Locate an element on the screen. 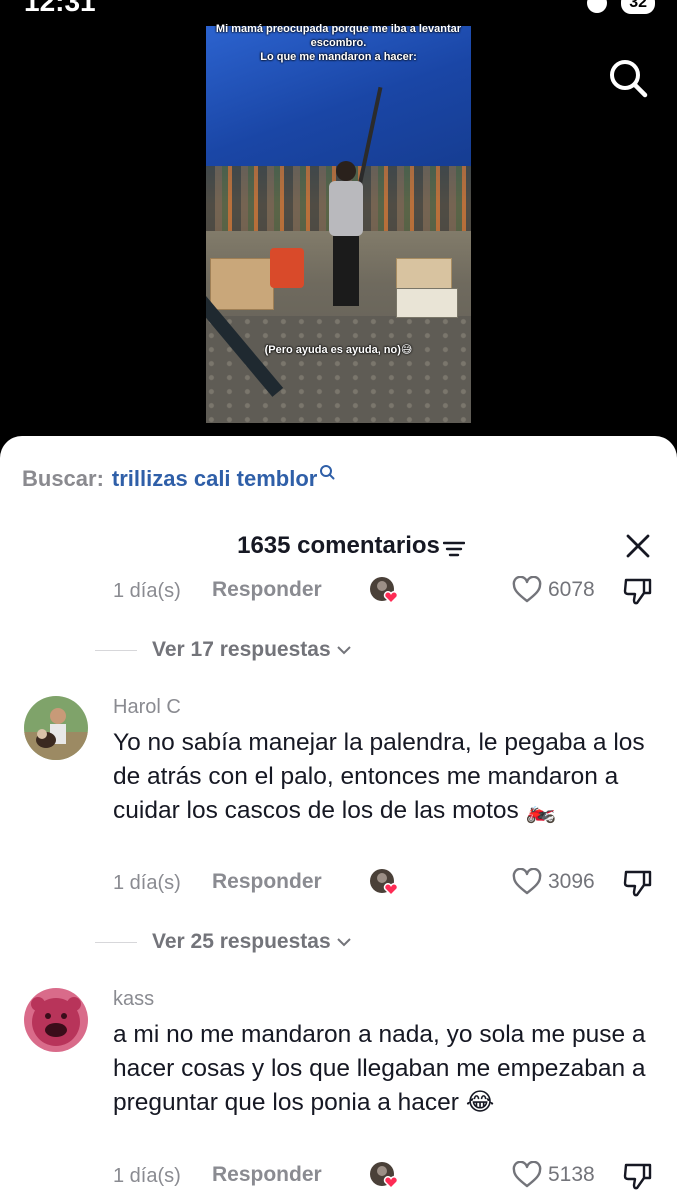 The width and height of the screenshot is (677, 1200). video-ground is located at coordinates (338, 369).